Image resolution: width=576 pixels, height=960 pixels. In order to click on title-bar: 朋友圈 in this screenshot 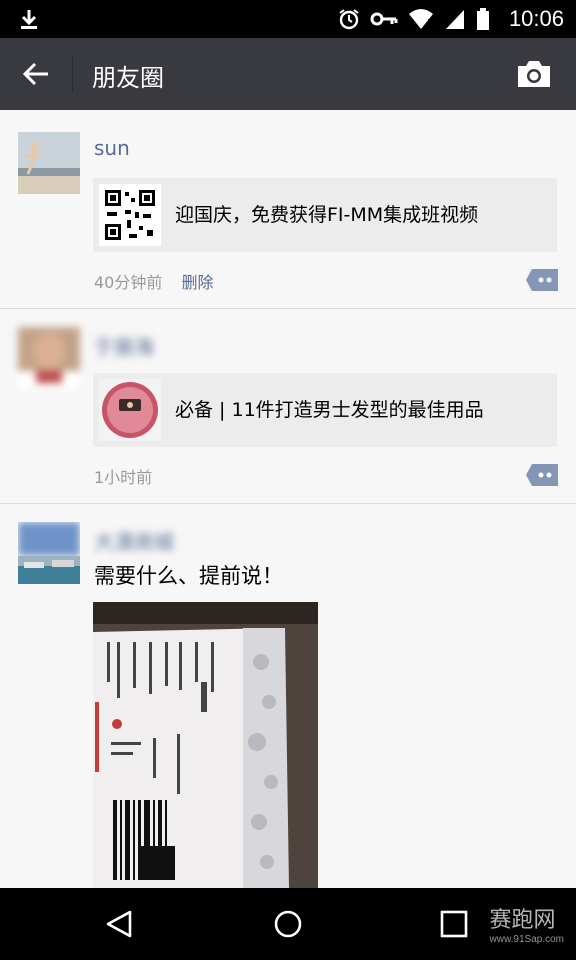, I will do `click(288, 74)`.